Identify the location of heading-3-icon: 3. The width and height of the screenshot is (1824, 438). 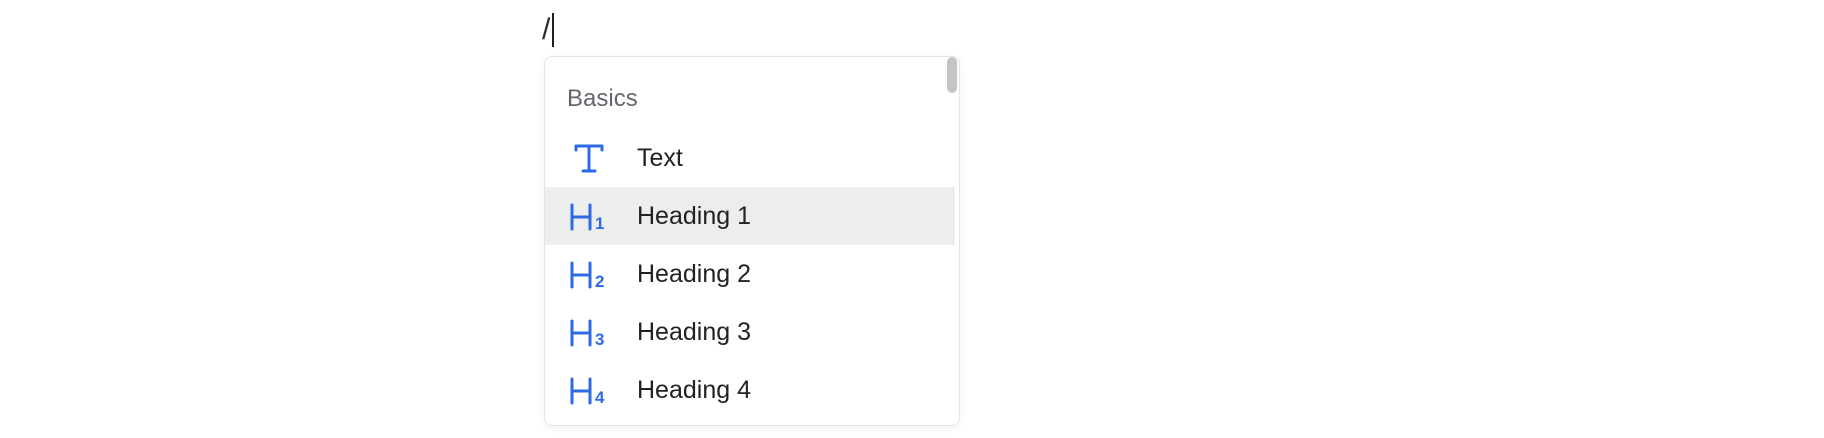
(589, 332).